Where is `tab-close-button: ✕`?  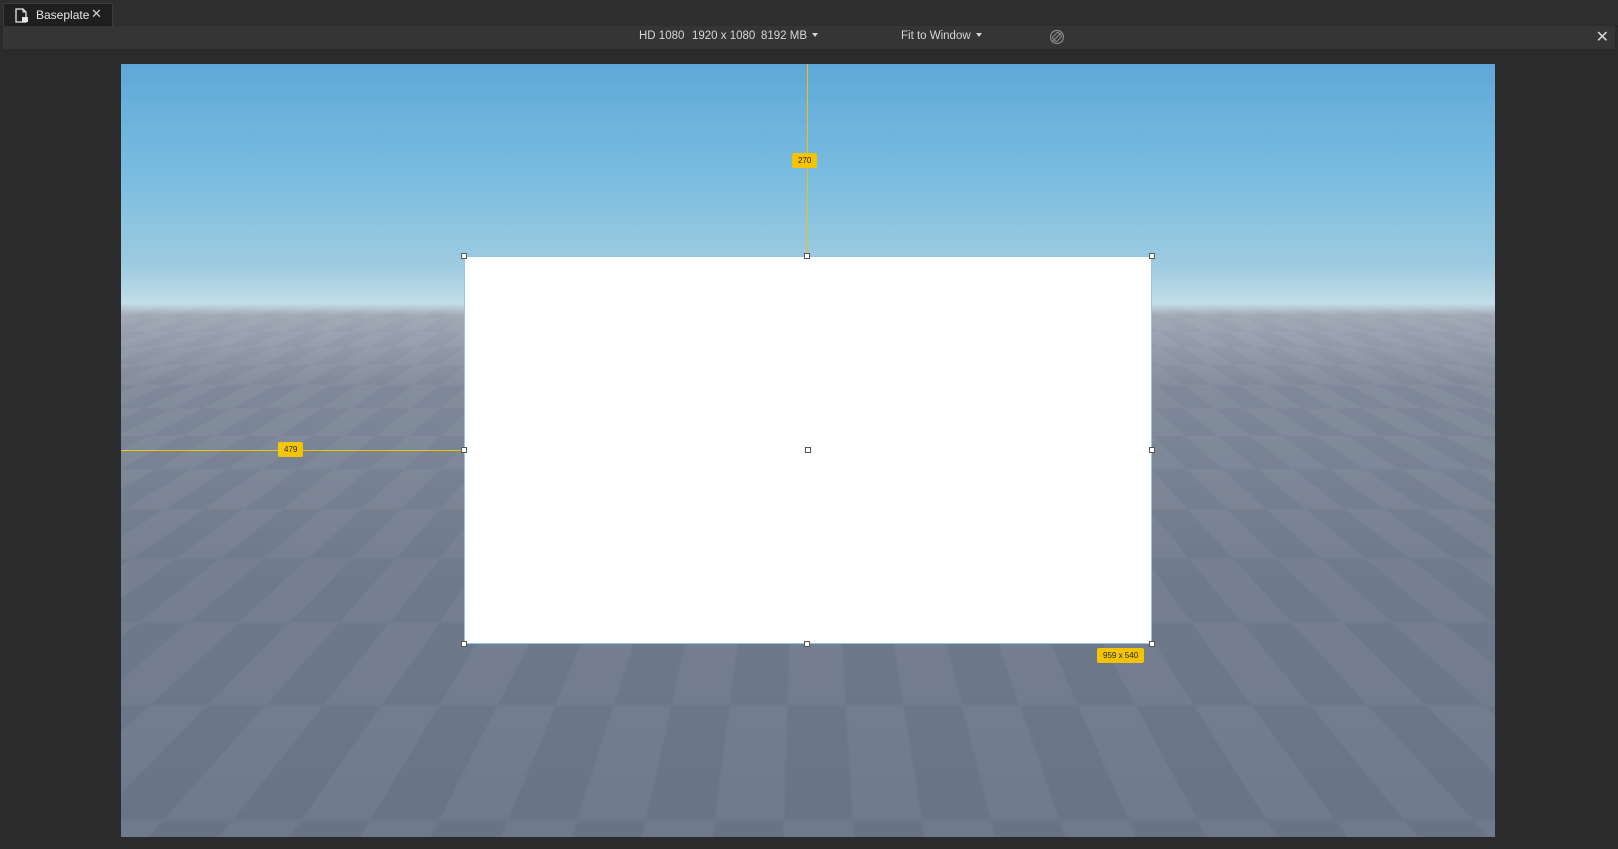
tab-close-button: ✕ is located at coordinates (96, 14).